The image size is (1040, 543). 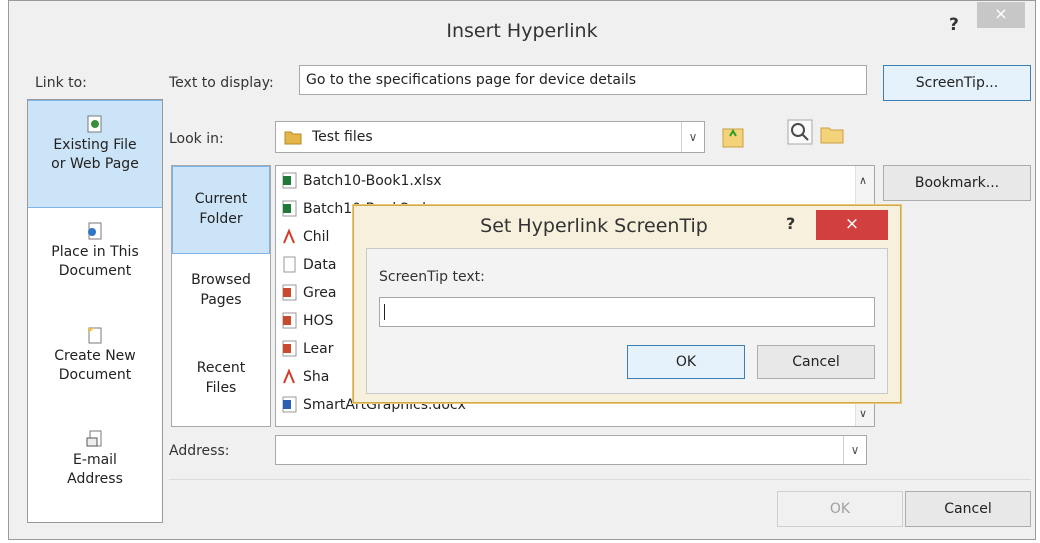 I want to click on list-item: Batch10-Book1.xlsx, so click(x=362, y=181).